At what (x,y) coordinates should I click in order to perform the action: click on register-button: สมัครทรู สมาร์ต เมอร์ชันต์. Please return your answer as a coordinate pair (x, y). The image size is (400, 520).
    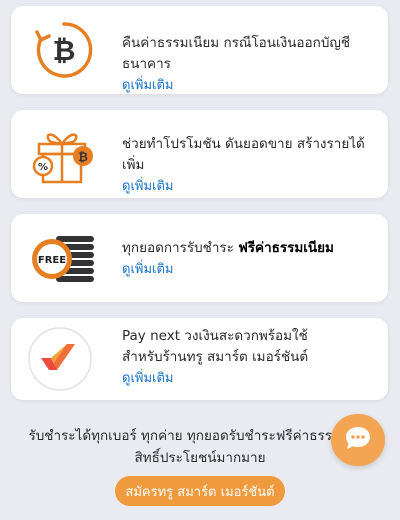
    Looking at the image, I should click on (200, 491).